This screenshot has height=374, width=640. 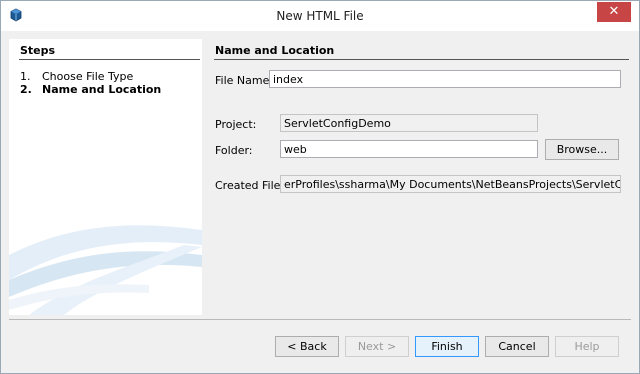 What do you see at coordinates (250, 185) in the screenshot?
I see `created-file-label: Created File:` at bounding box center [250, 185].